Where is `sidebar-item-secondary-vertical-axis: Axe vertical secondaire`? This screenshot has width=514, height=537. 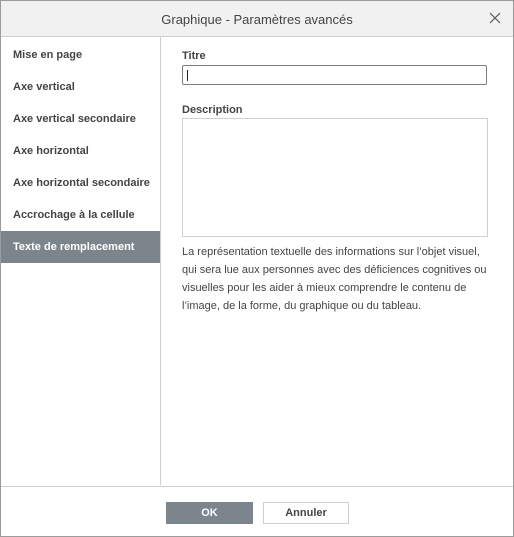 sidebar-item-secondary-vertical-axis: Axe vertical secondaire is located at coordinates (80, 119).